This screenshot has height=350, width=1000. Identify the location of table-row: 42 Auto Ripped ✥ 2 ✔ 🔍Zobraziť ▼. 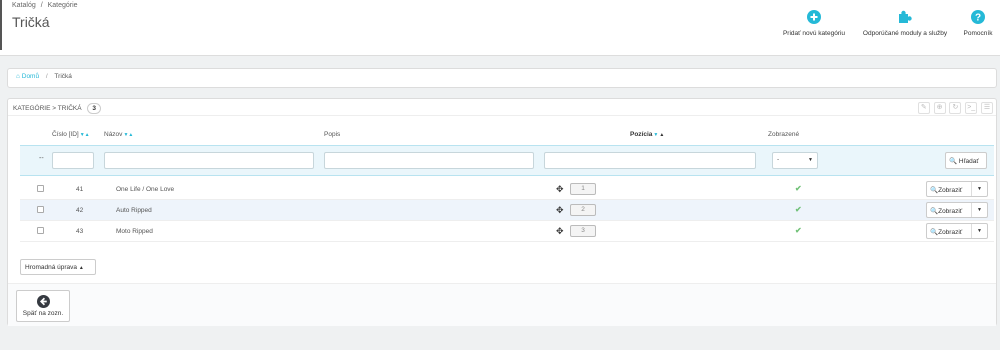
(507, 210).